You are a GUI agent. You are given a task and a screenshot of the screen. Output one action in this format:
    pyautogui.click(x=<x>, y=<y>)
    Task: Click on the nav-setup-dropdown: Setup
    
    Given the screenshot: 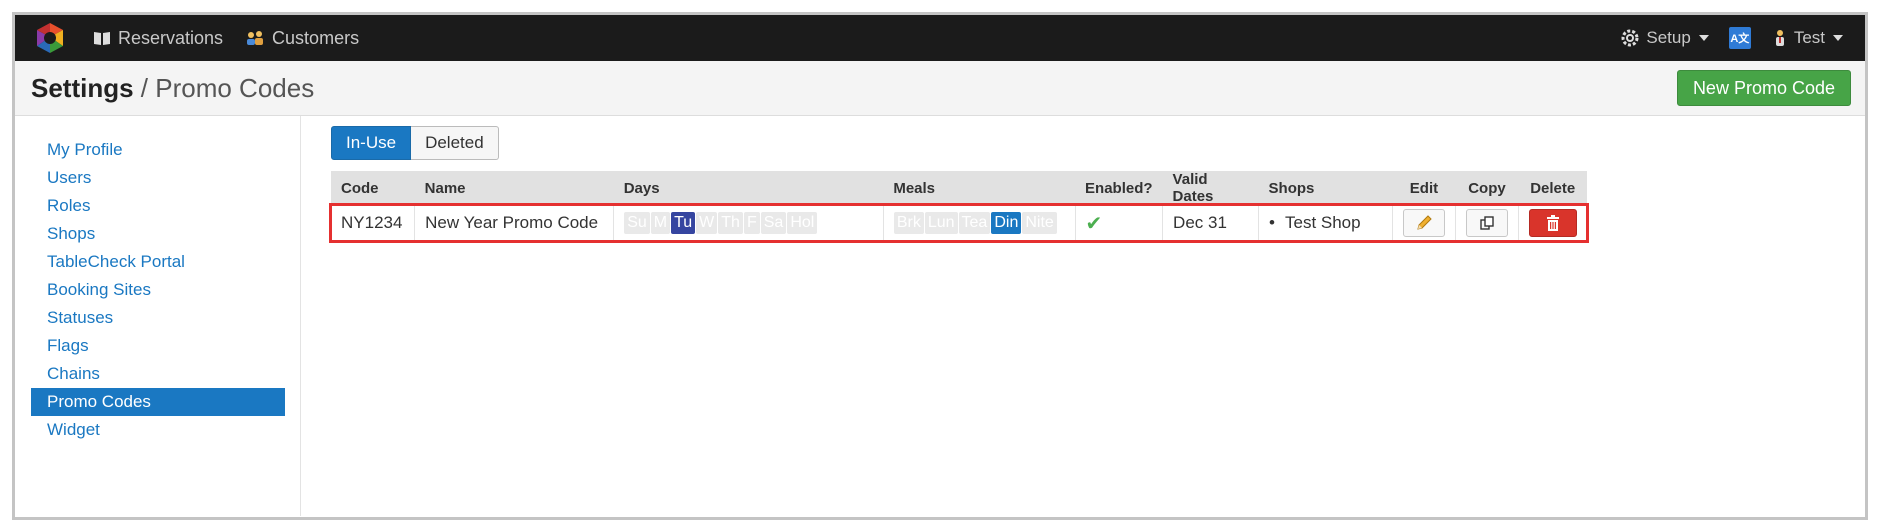 What is the action you would take?
    pyautogui.click(x=1665, y=38)
    